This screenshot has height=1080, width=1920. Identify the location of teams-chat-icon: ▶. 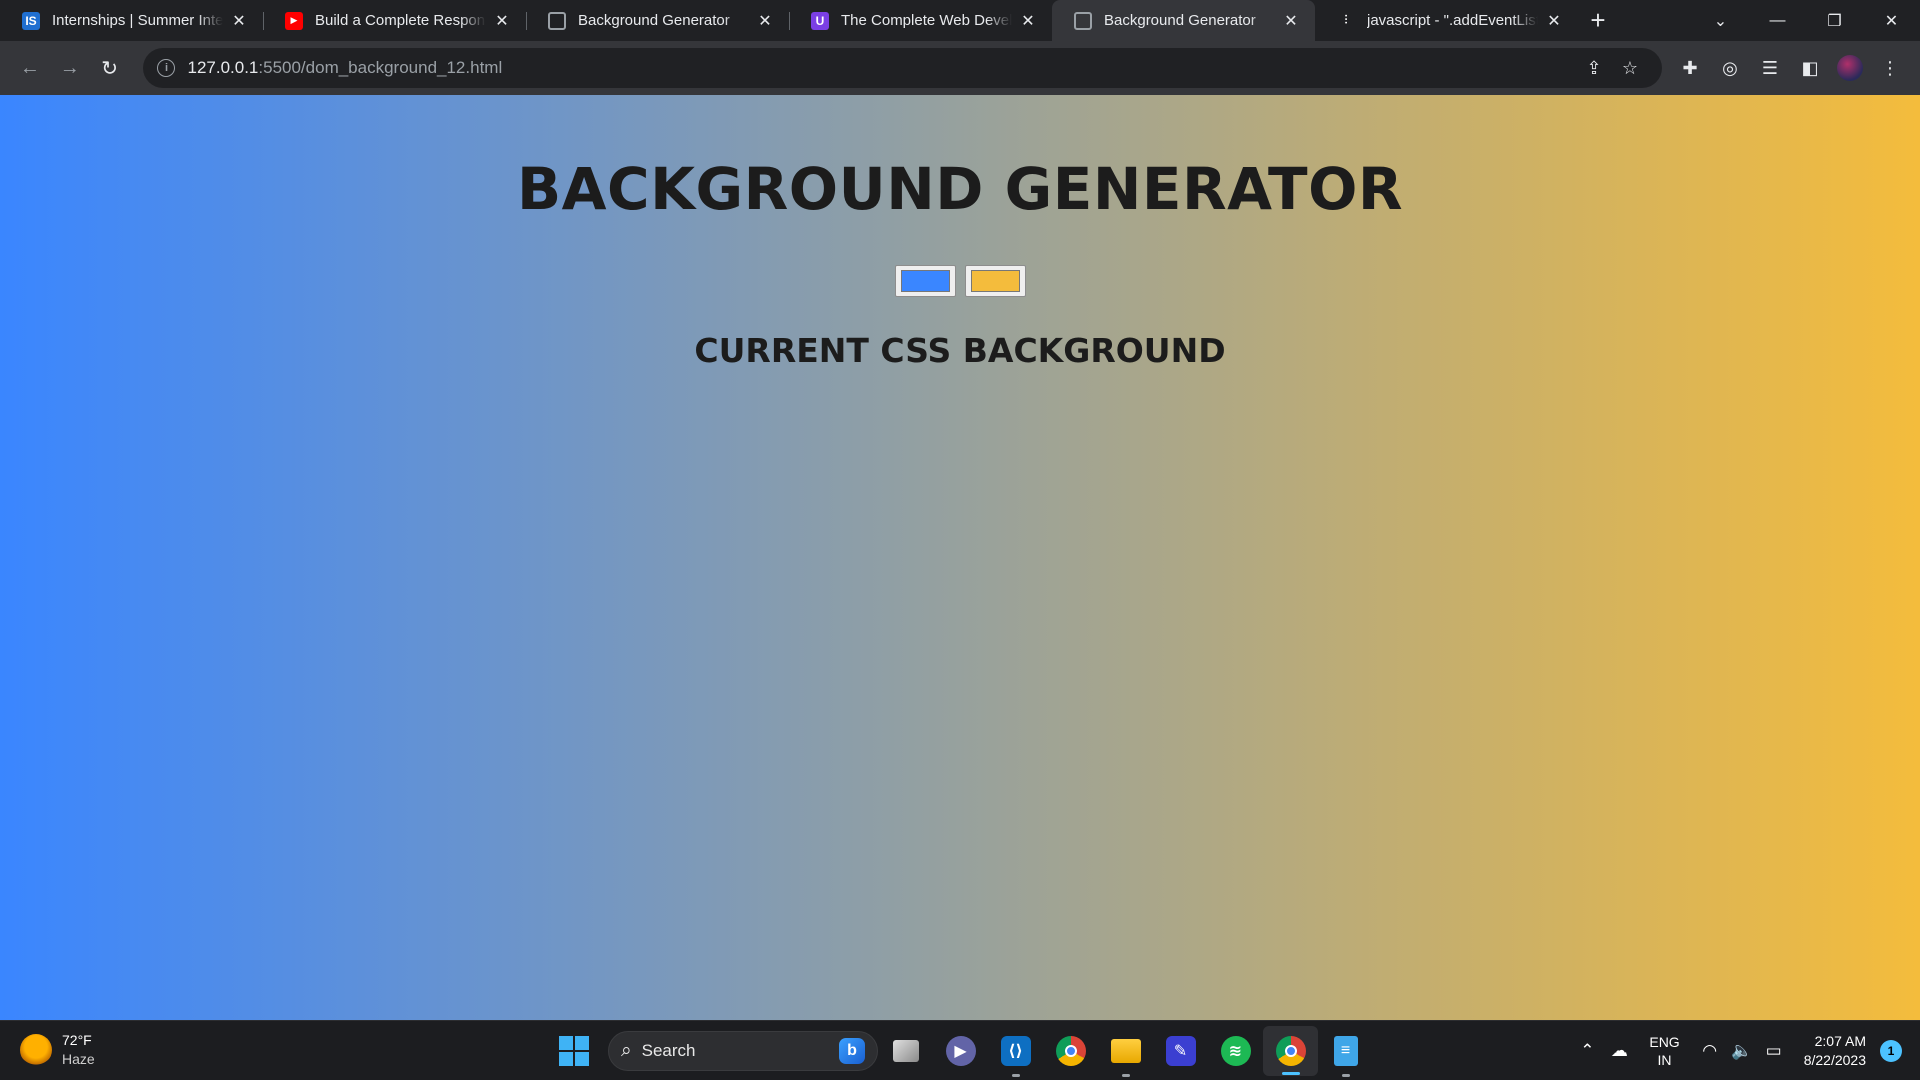
(960, 1050).